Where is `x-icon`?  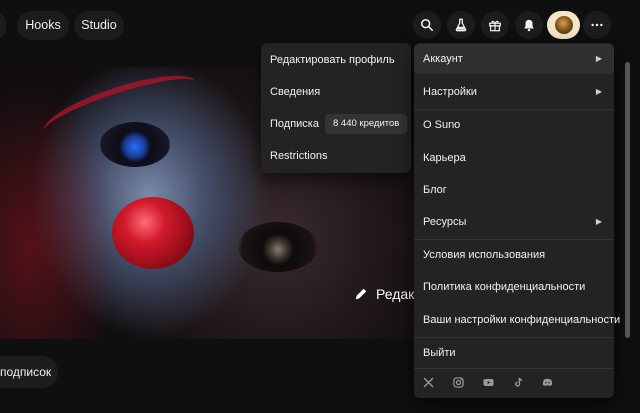 x-icon is located at coordinates (428, 382).